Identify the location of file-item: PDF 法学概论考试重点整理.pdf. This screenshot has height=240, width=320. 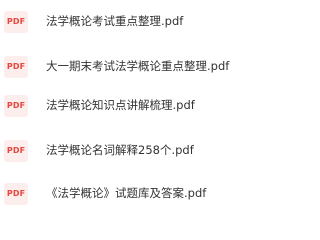
(150, 22).